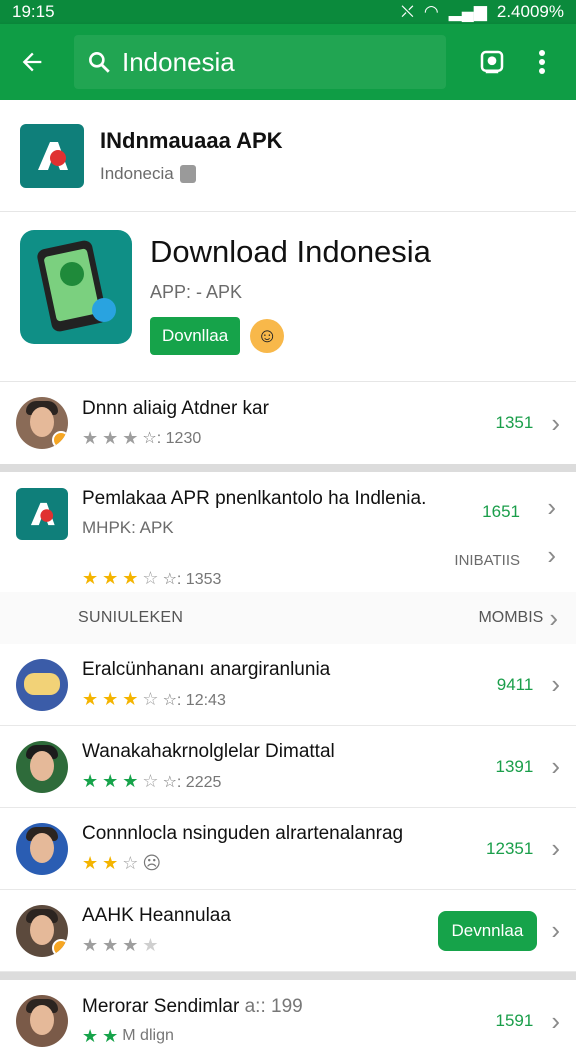 This screenshot has width=576, height=1062. Describe the element at coordinates (196, 292) in the screenshot. I see `featured-sub: APP: - APK` at that location.